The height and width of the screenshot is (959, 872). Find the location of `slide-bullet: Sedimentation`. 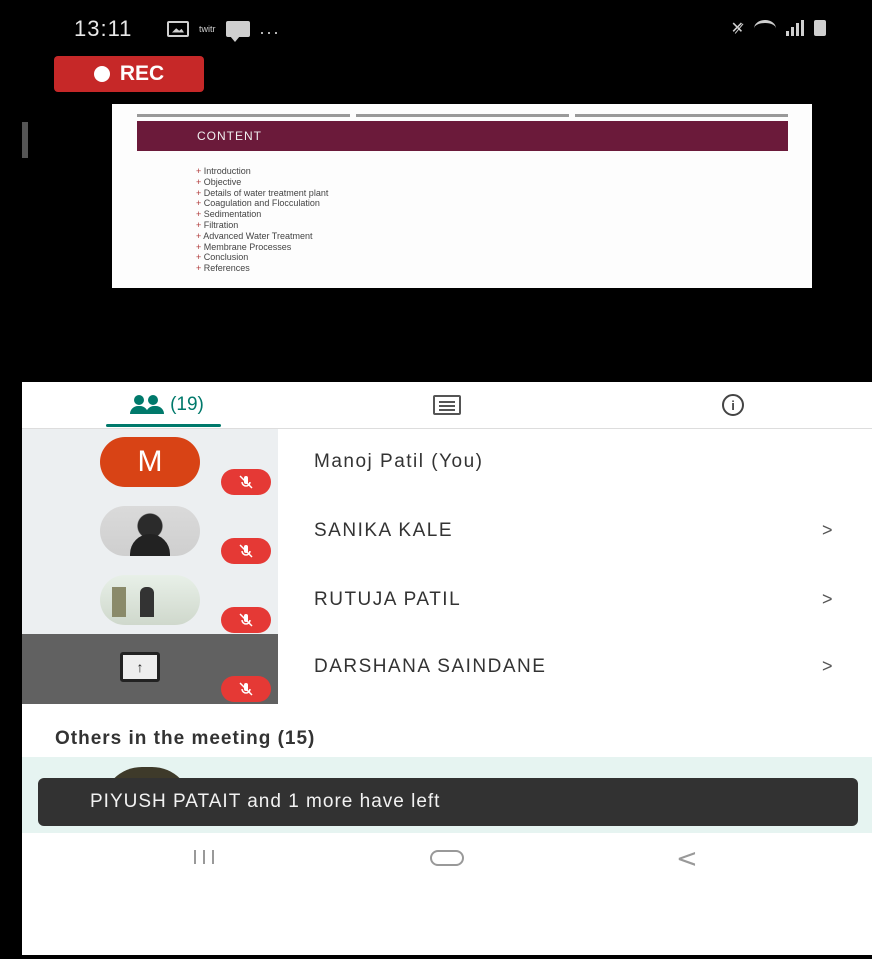

slide-bullet: Sedimentation is located at coordinates (262, 214).